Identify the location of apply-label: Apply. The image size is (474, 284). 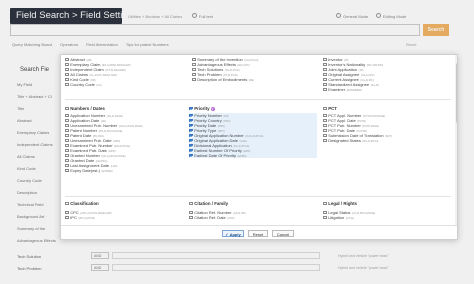
(235, 234).